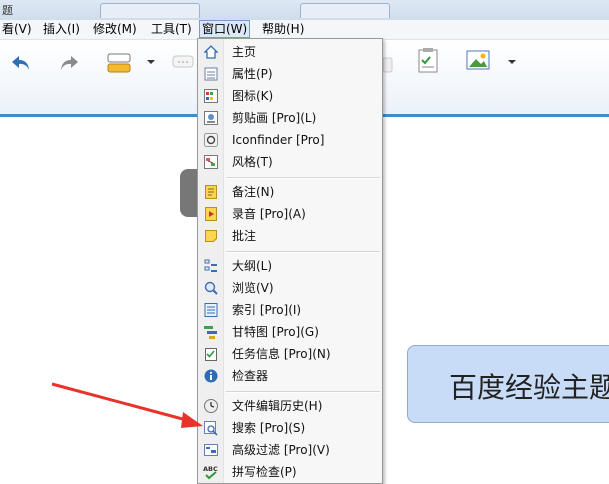  Describe the element at coordinates (211, 140) in the screenshot. I see `iconfinder-icon` at that location.